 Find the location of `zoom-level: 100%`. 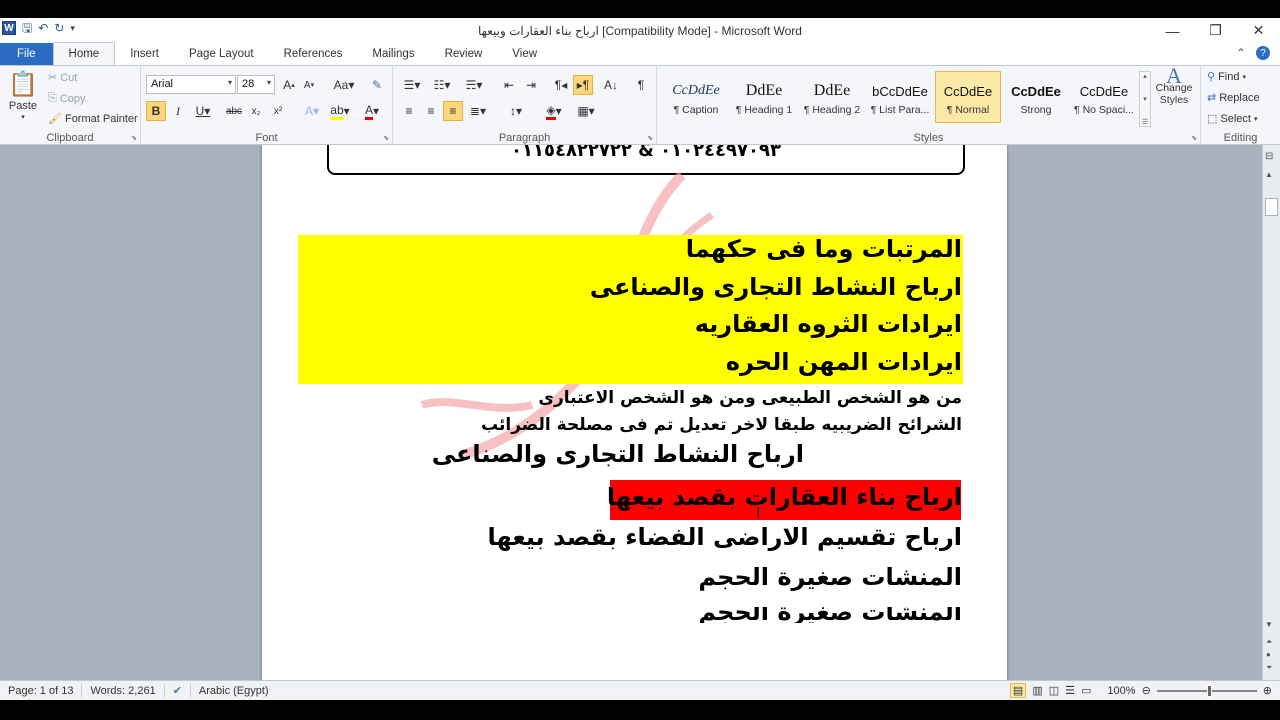

zoom-level: 100% is located at coordinates (1121, 691).